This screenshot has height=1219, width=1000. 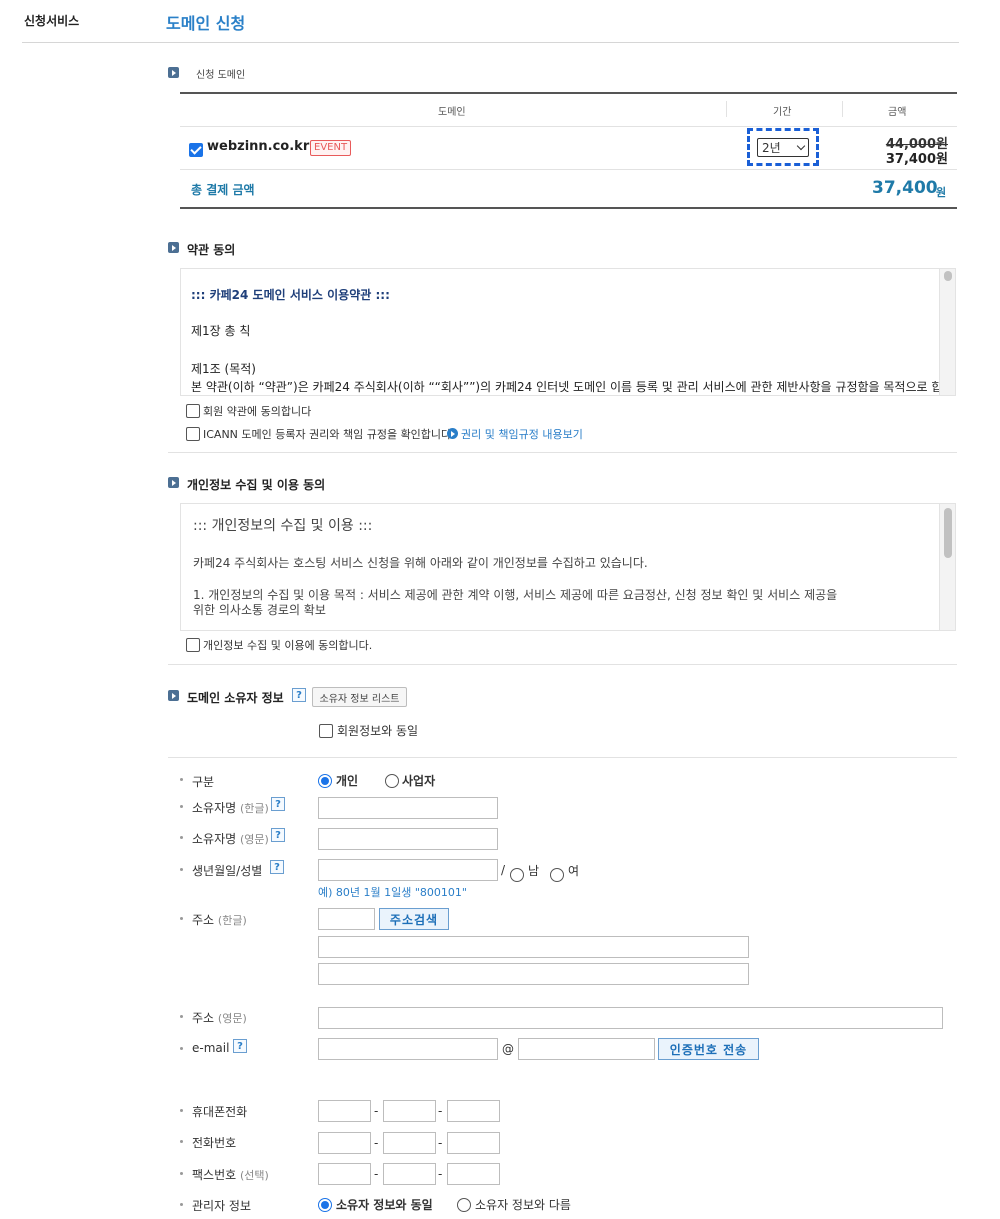 I want to click on agree-member-label: 회원 약관에 동의합니다, so click(x=257, y=411).